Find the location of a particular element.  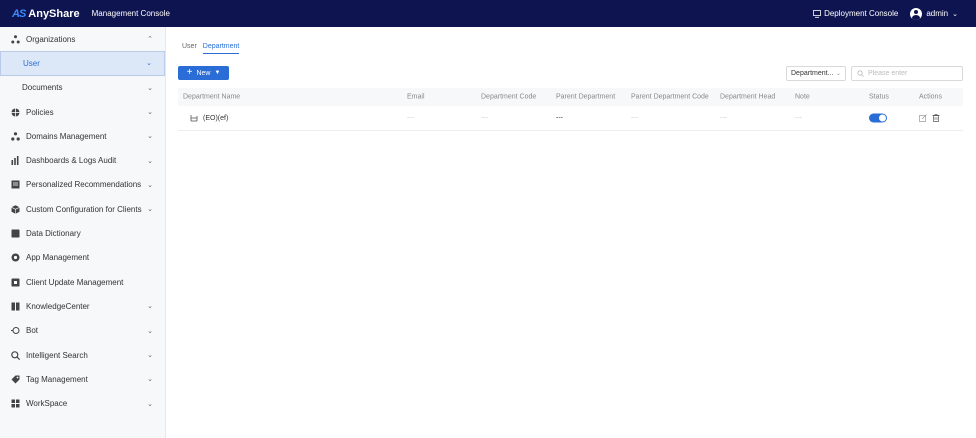

policy-icon is located at coordinates (15, 112).